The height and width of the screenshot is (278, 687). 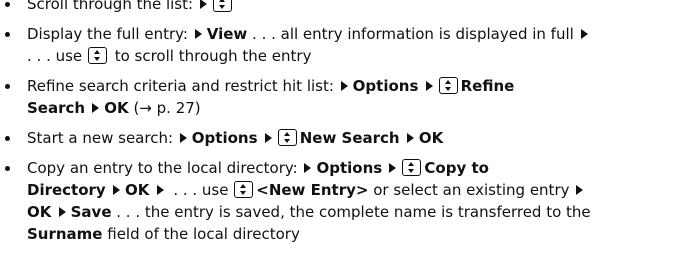 I want to click on item-line: Surname field of the local directory, so click(x=357, y=234).